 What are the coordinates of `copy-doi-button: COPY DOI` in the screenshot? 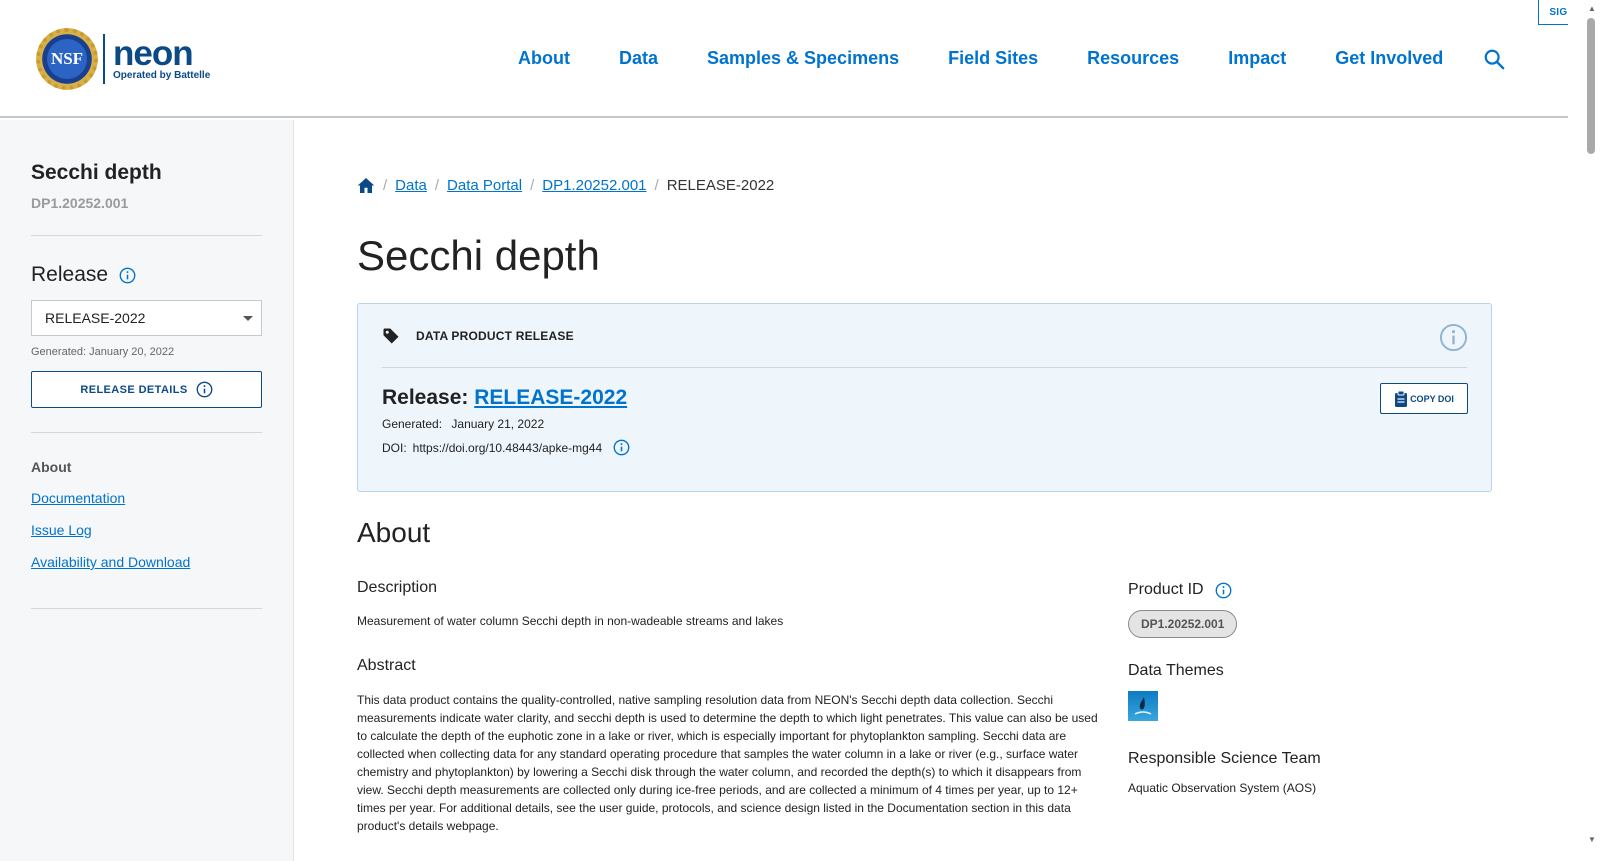 It's located at (1424, 398).